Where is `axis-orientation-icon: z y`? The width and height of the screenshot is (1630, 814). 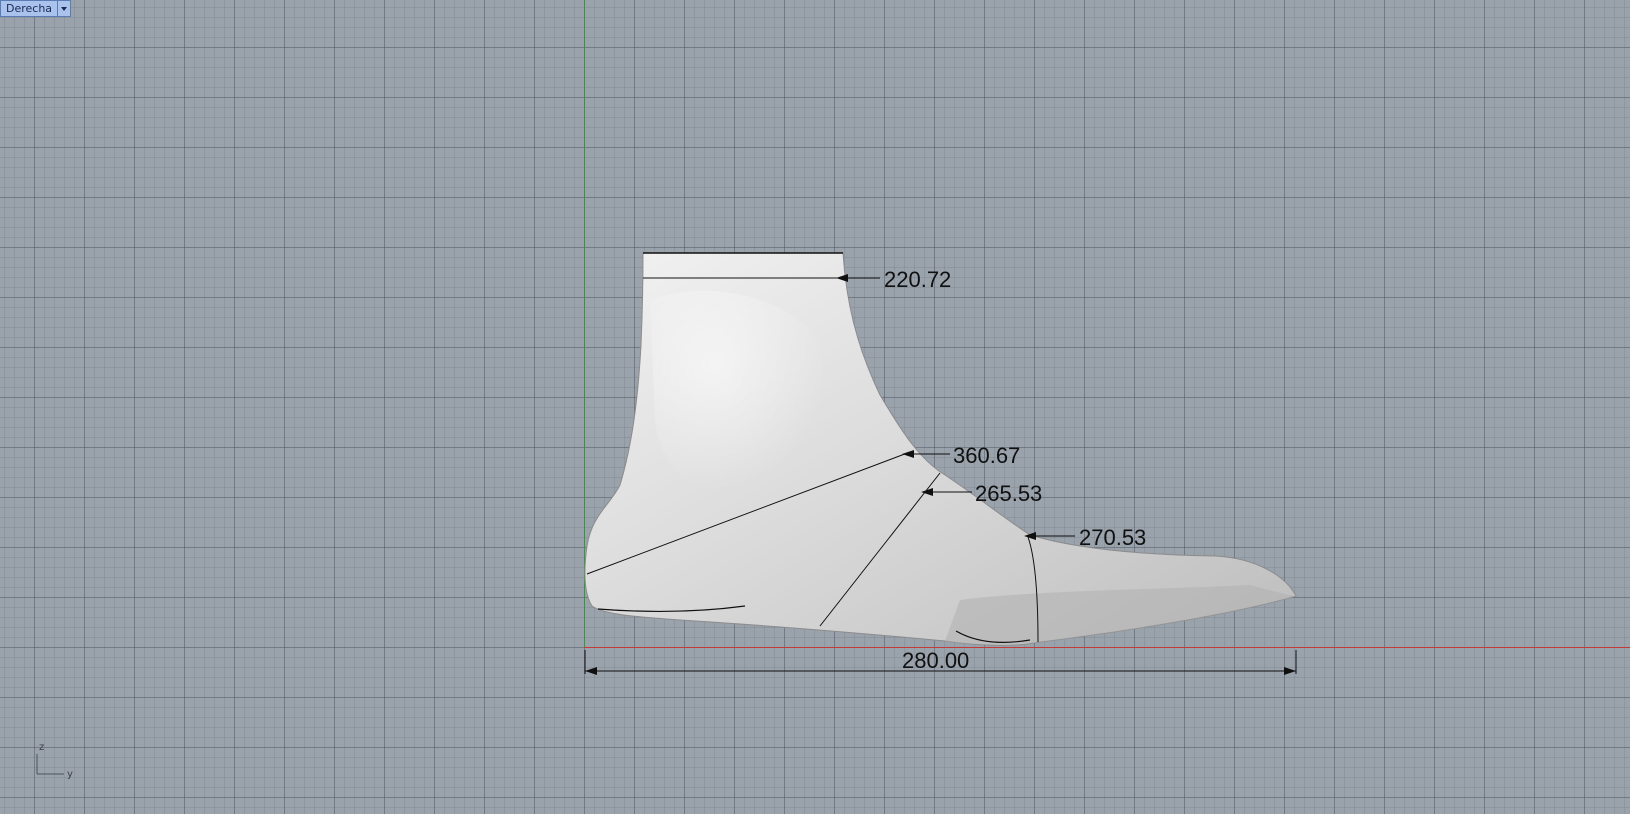 axis-orientation-icon: z y is located at coordinates (54, 761).